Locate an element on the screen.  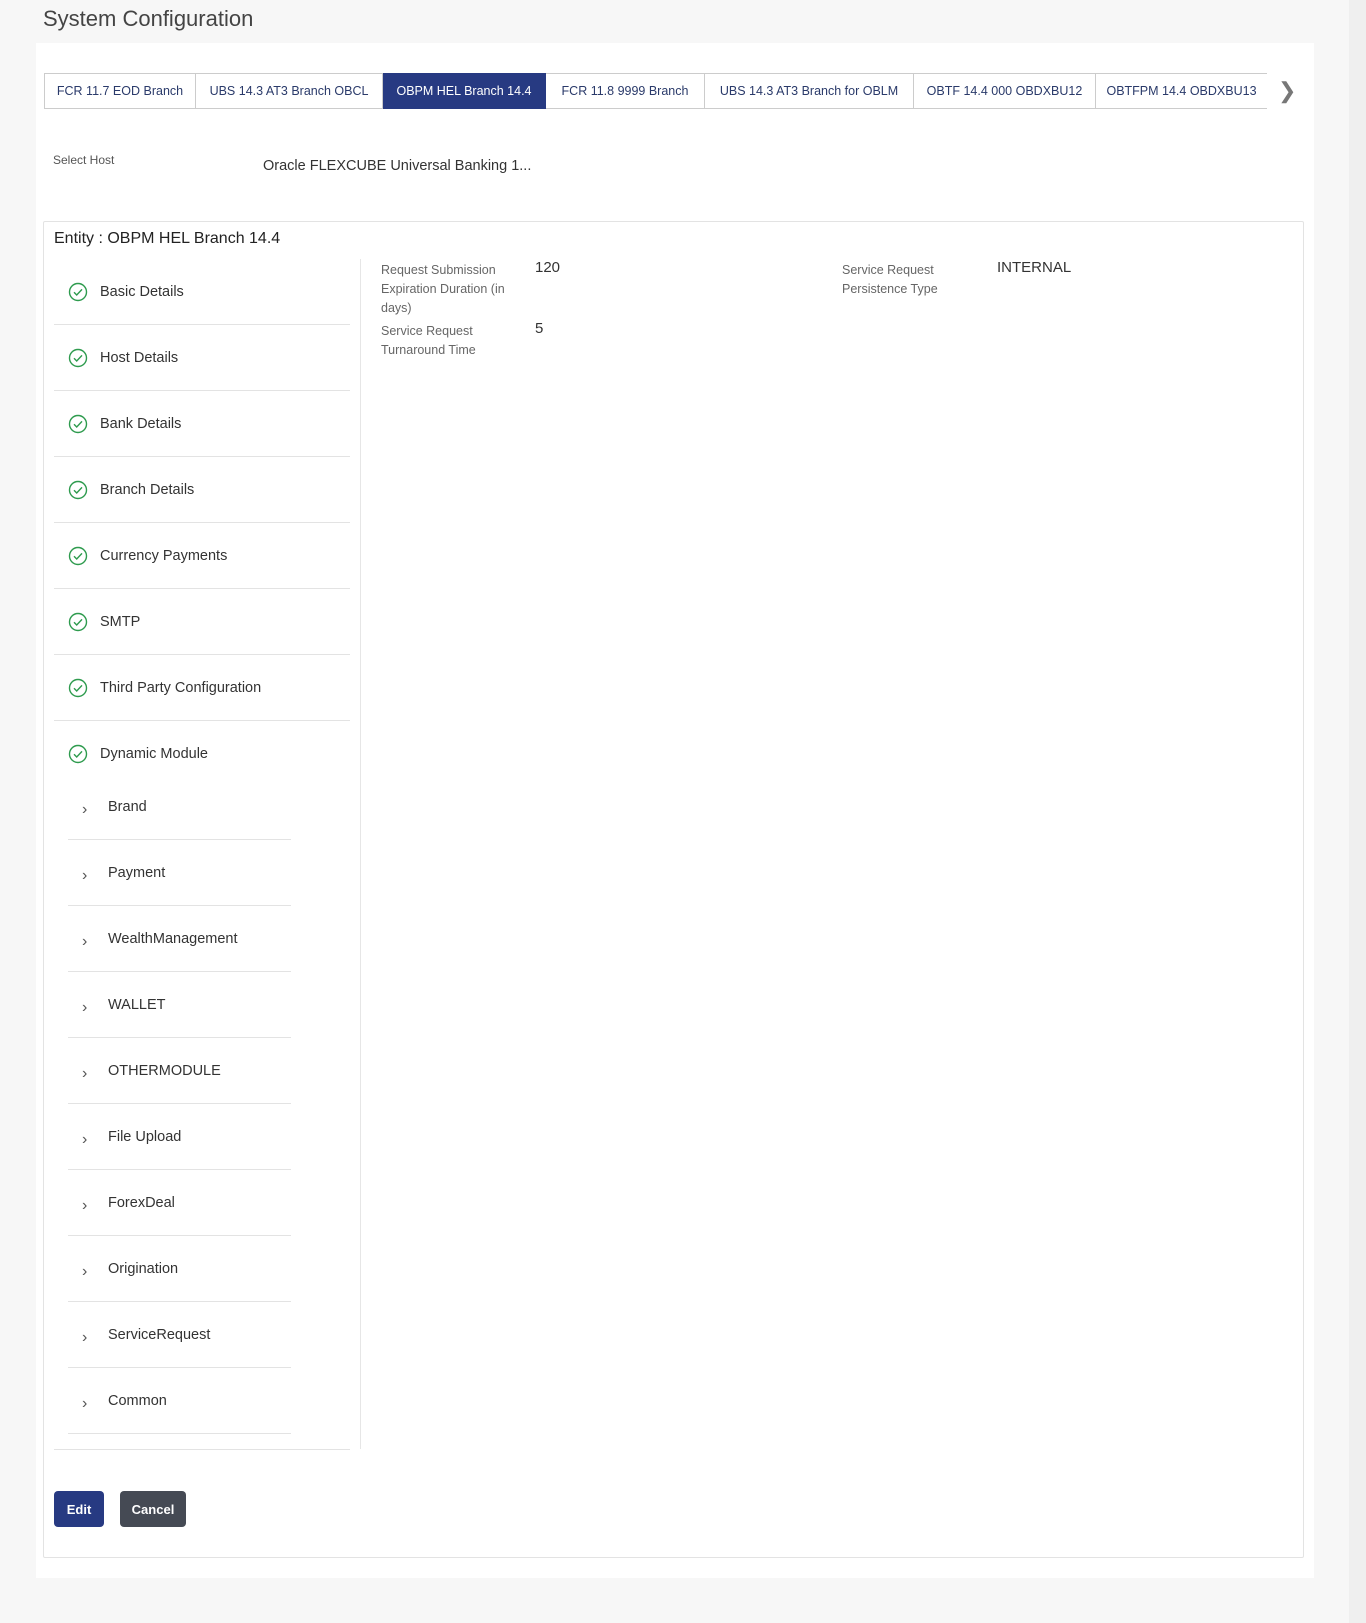
cancel-button: Cancel is located at coordinates (153, 1509).